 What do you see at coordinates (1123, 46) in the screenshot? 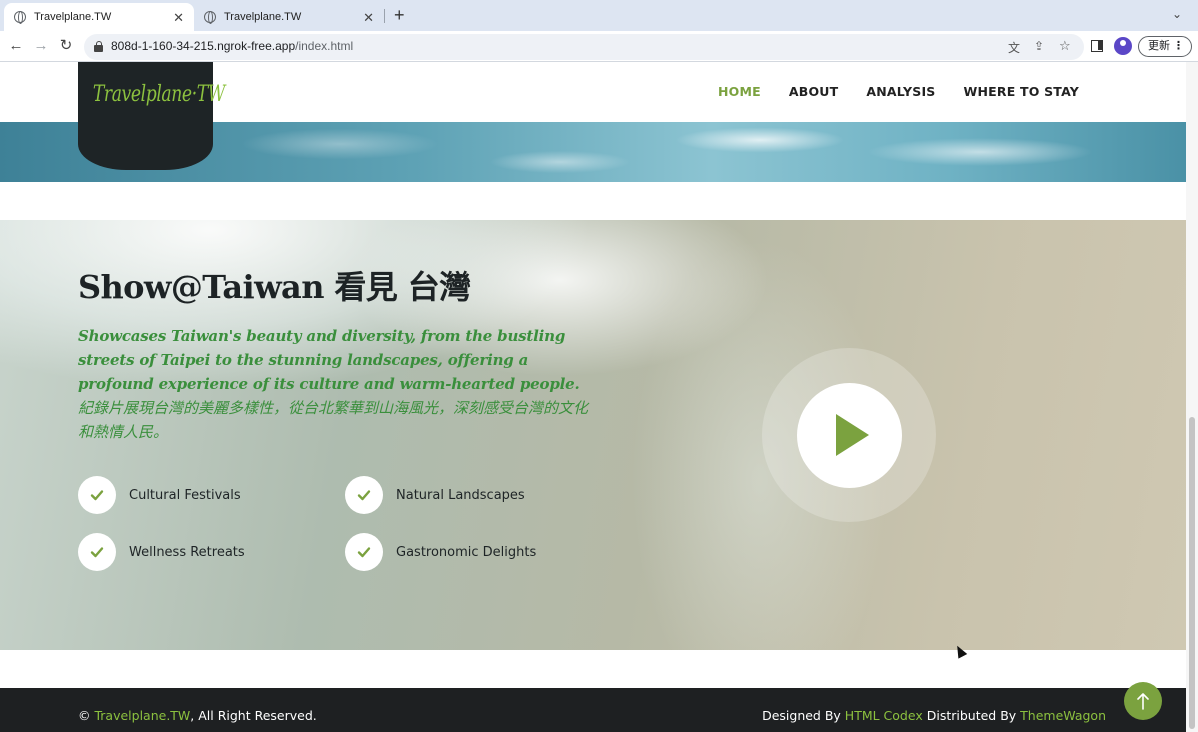
I see `profile-icon` at bounding box center [1123, 46].